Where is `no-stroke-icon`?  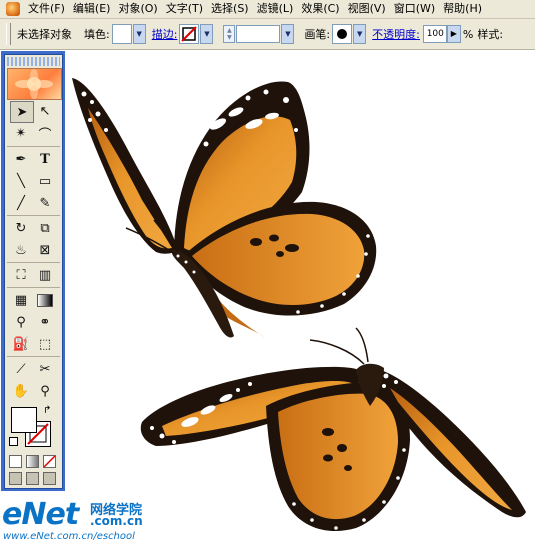
no-stroke-icon is located at coordinates (189, 34).